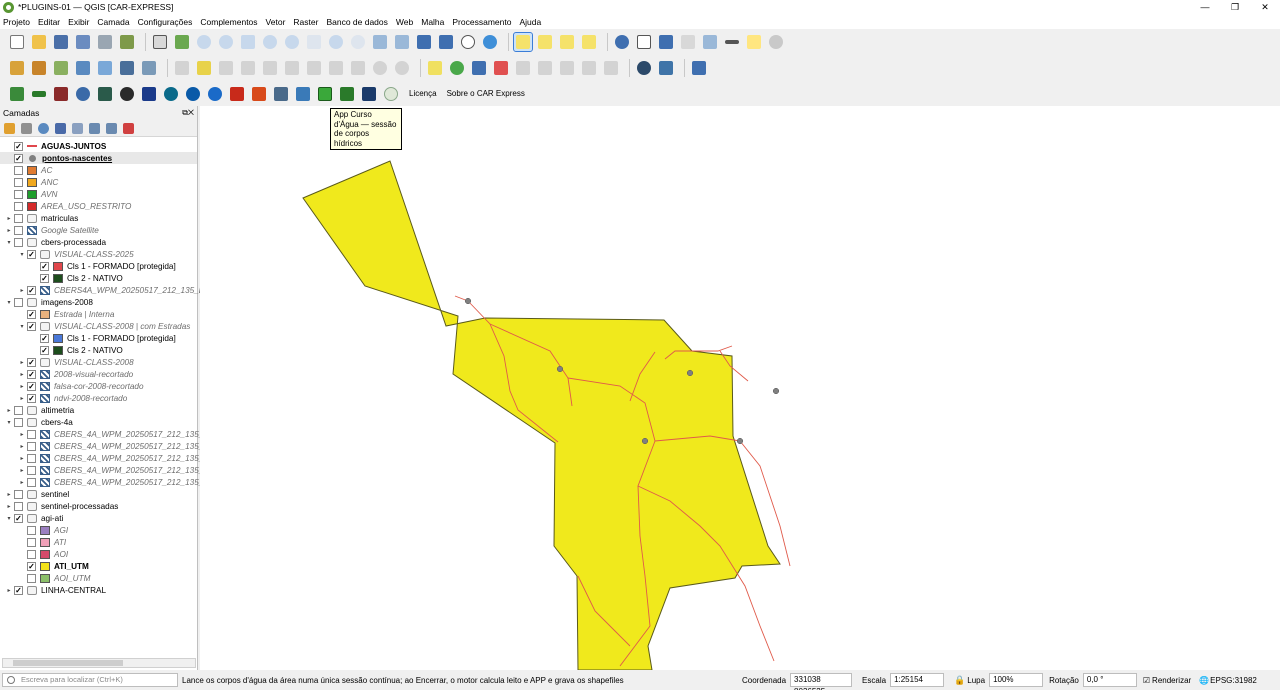 The image size is (1280, 690). Describe the element at coordinates (98, 542) in the screenshot. I see `layer-row: ATI` at that location.